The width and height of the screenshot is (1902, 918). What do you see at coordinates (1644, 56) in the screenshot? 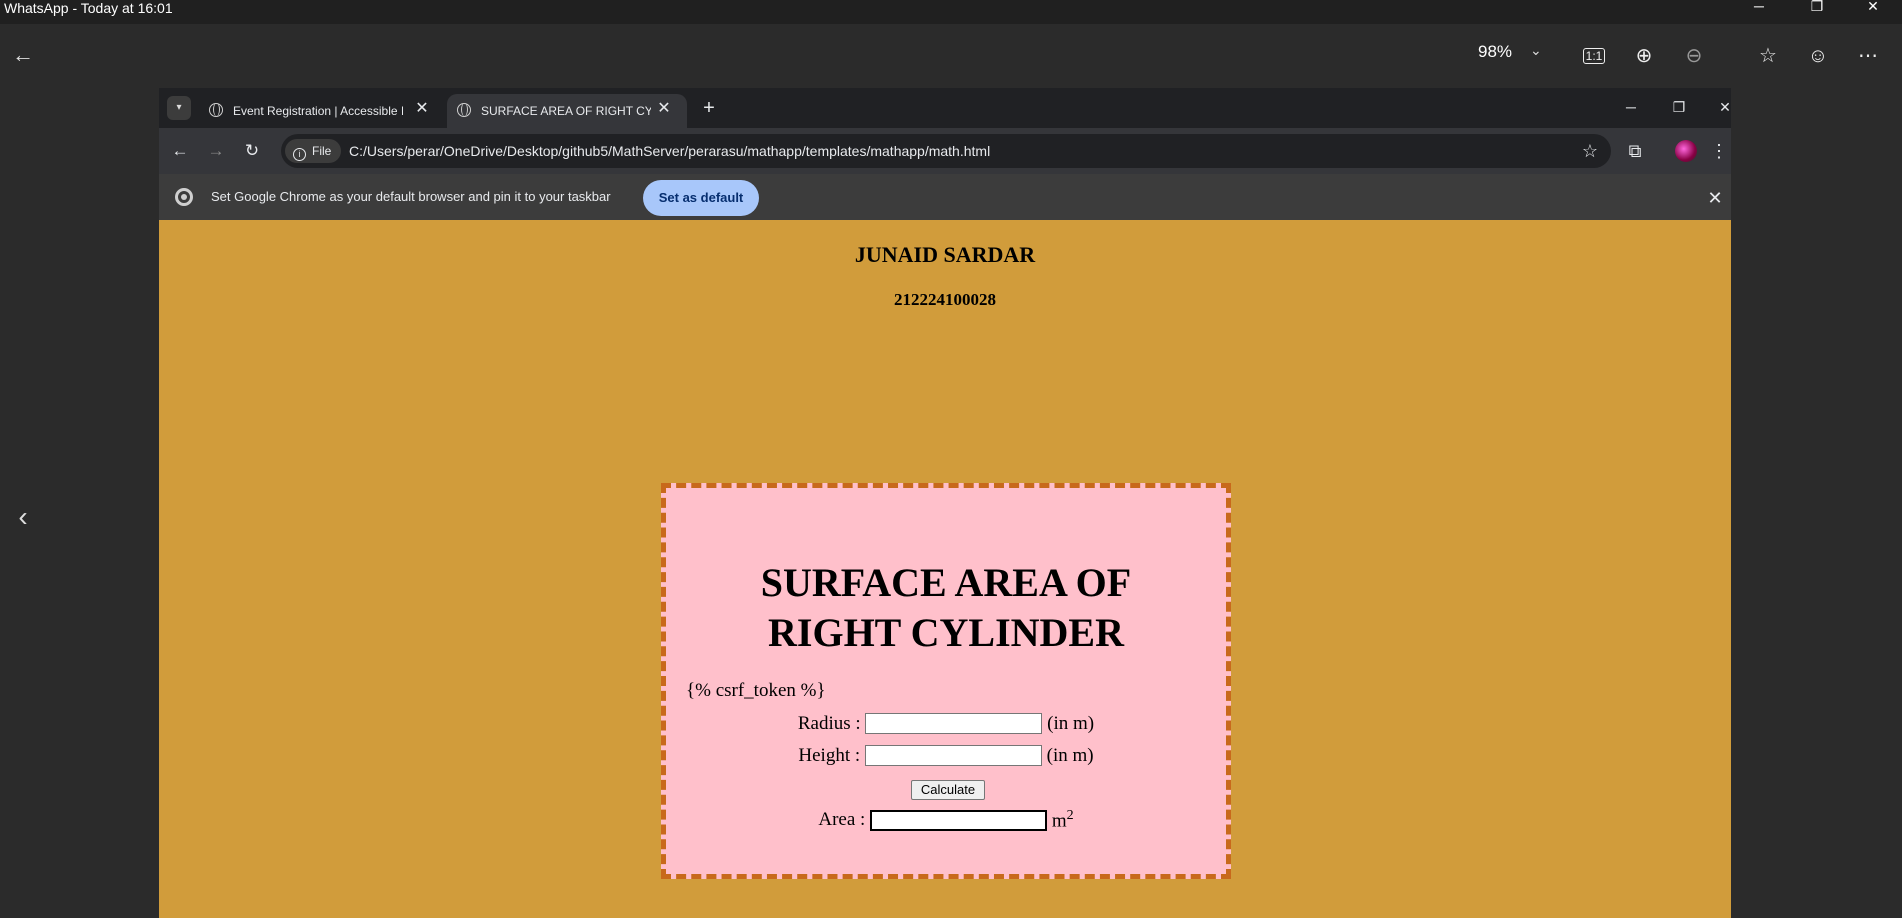
I see `zoom-in-icon: ⊕` at bounding box center [1644, 56].